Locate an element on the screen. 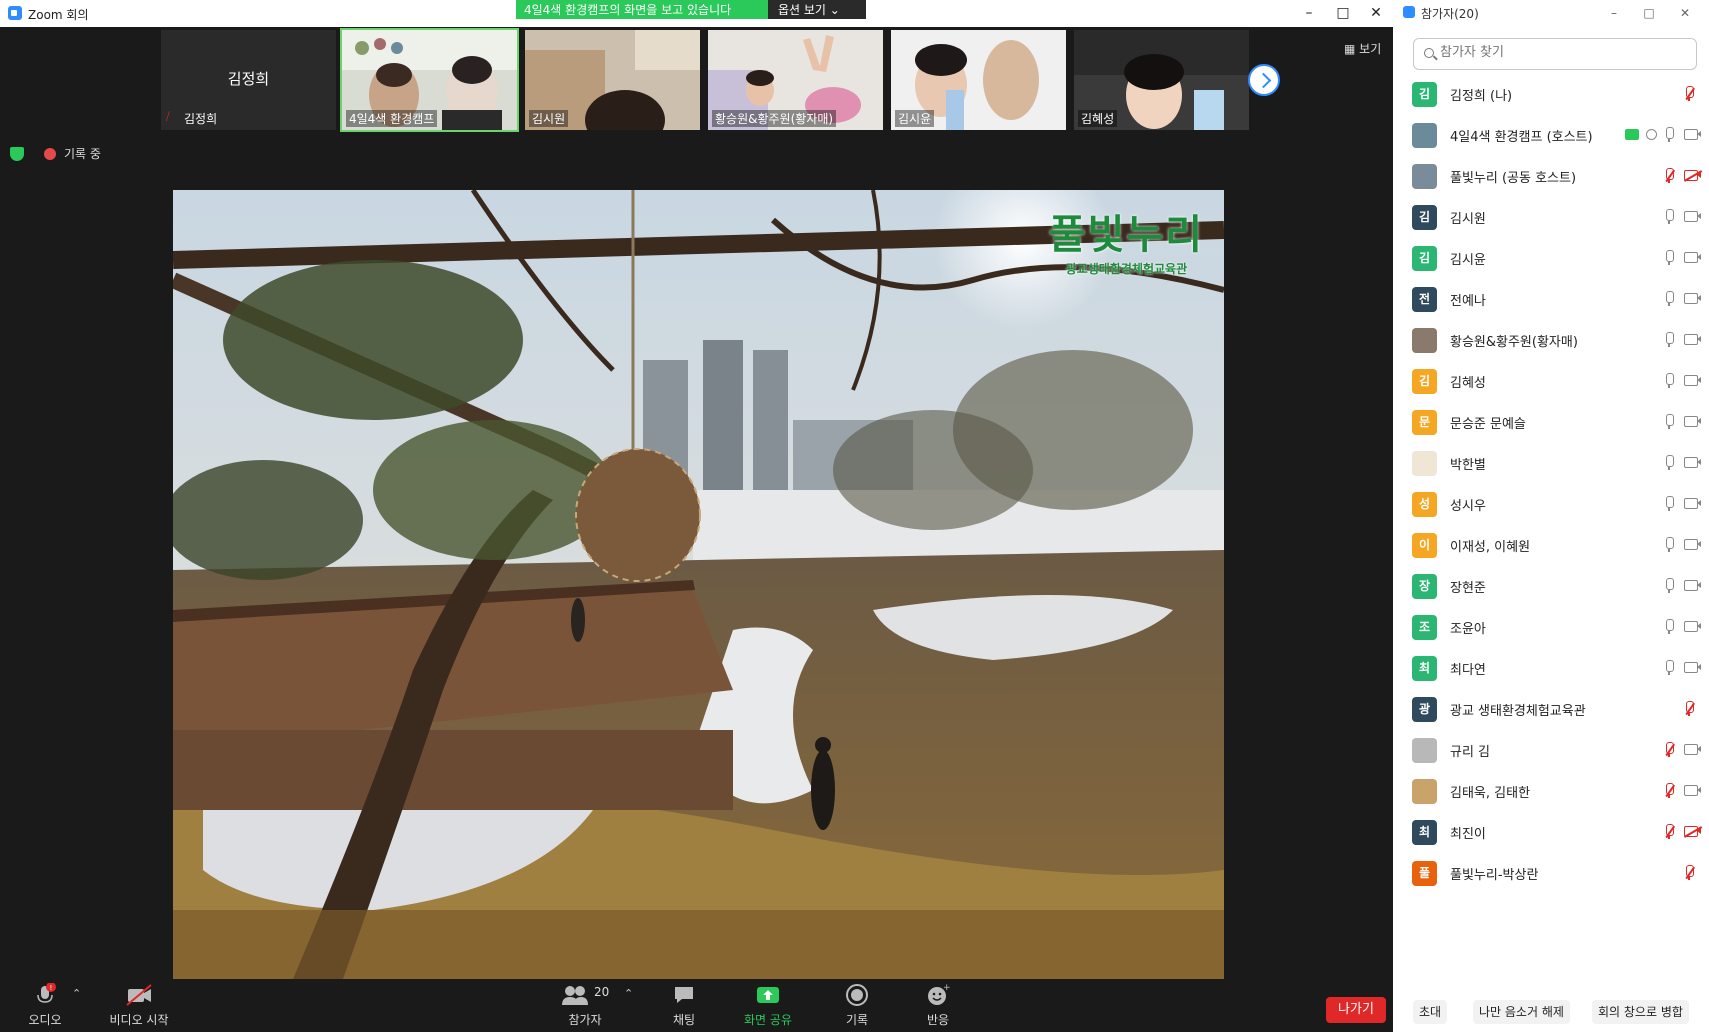 The height and width of the screenshot is (1032, 1709). leave-meeting-button: 나가기 is located at coordinates (1356, 1010).